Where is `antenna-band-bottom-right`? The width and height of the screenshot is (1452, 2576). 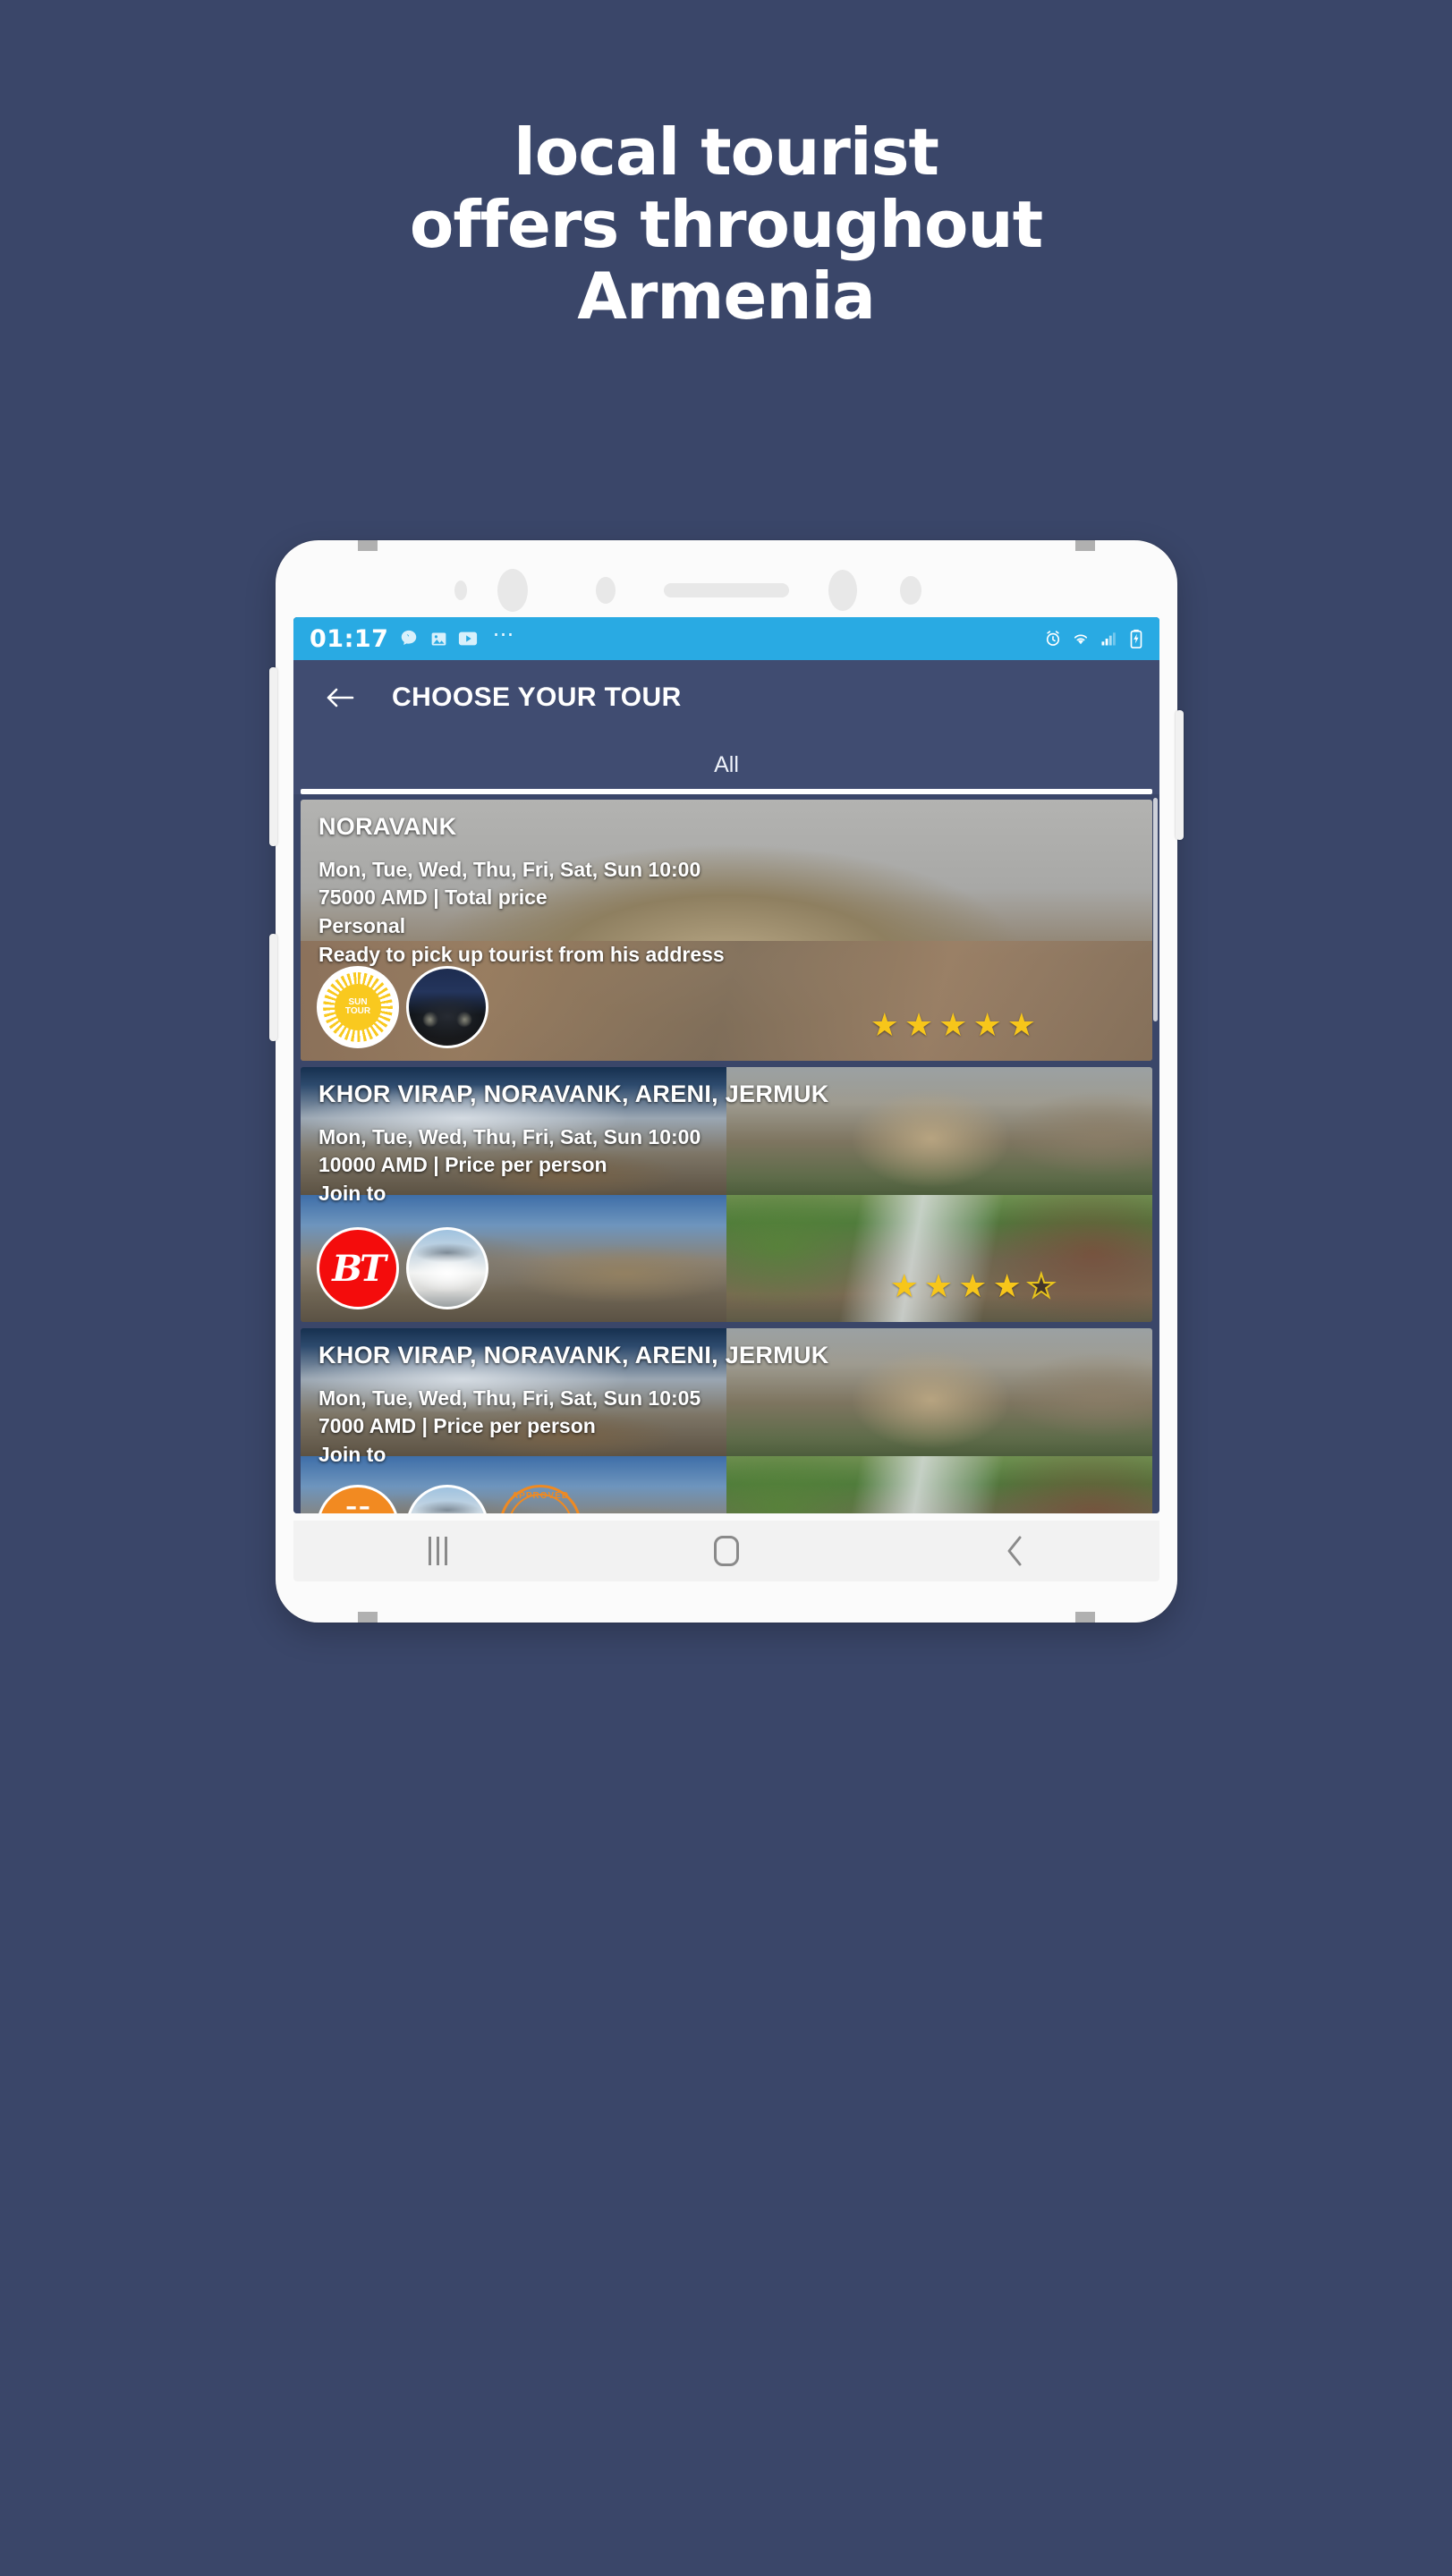
antenna-band-bottom-right is located at coordinates (1085, 1617).